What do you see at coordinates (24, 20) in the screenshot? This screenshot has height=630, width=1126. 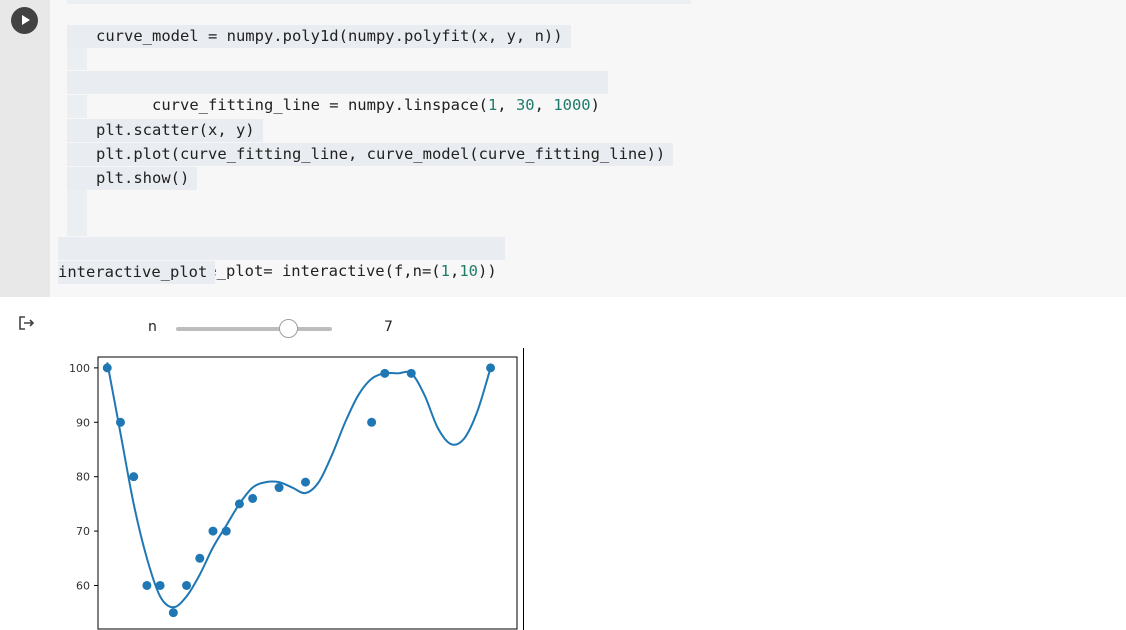 I see `play-circle-icon` at bounding box center [24, 20].